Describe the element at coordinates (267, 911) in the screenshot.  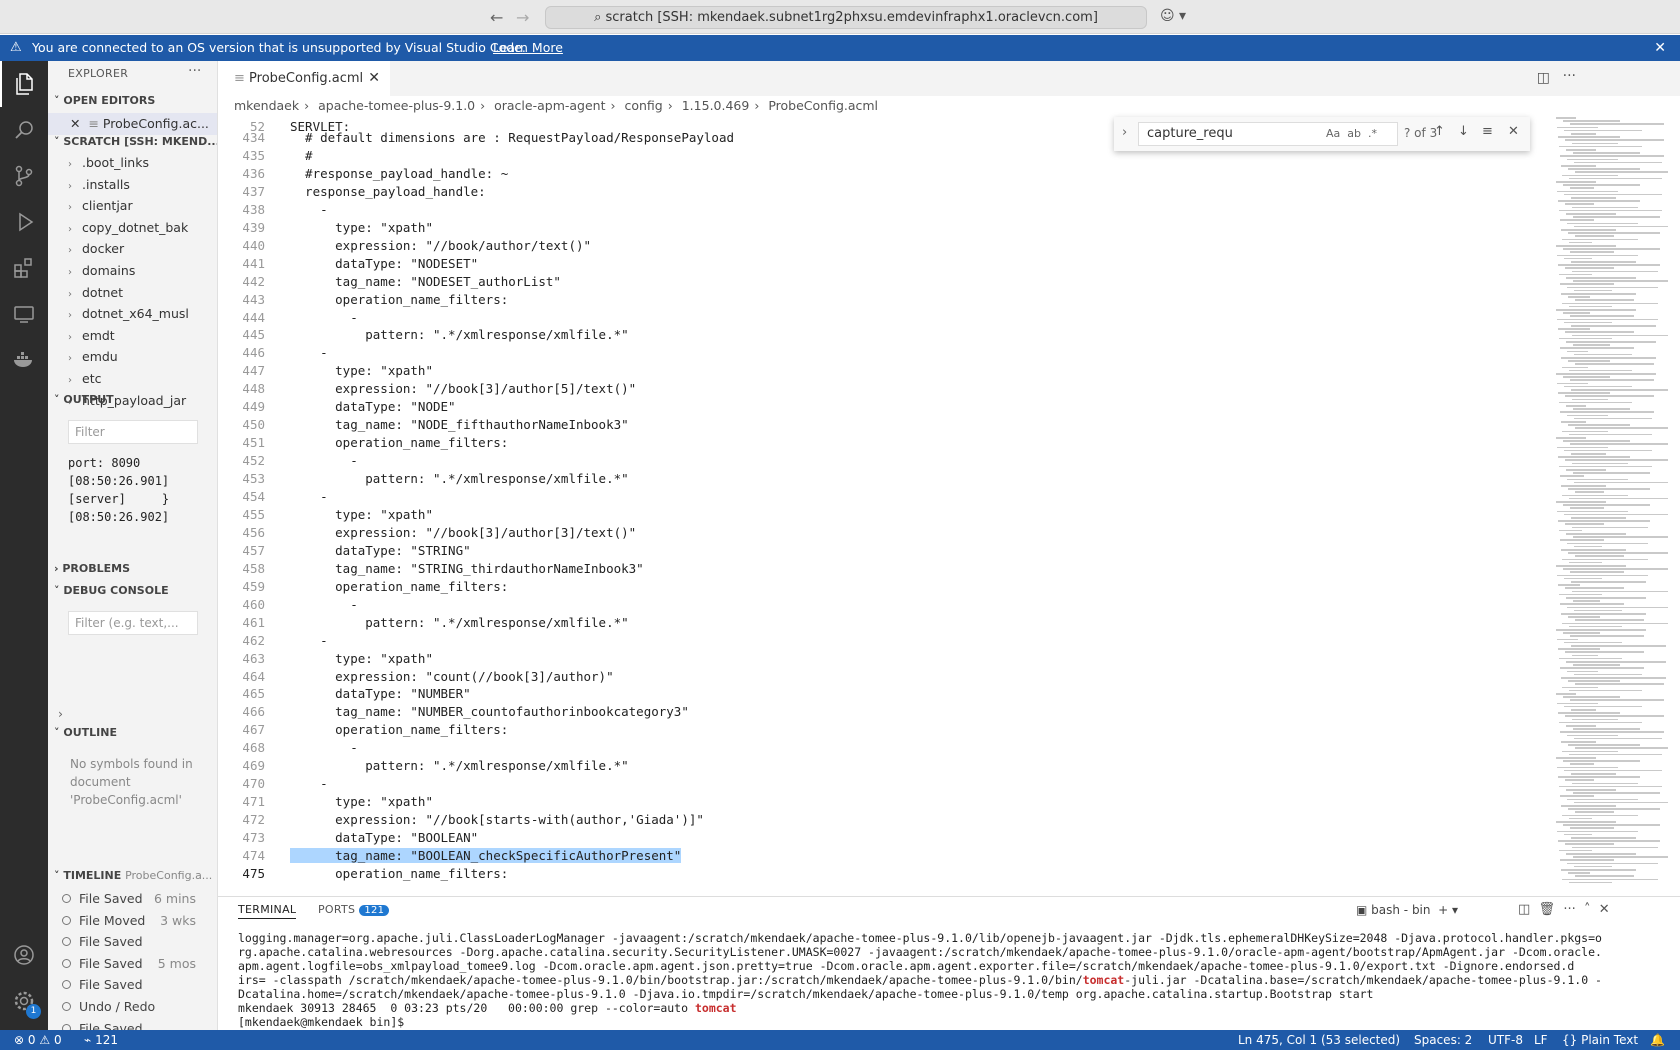
I see `tab-terminal: TERMINAL` at that location.